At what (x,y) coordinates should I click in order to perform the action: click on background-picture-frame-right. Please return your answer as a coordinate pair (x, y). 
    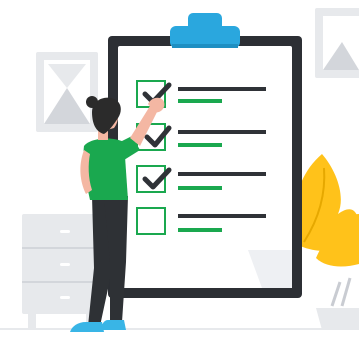
    Looking at the image, I should click on (337, 43).